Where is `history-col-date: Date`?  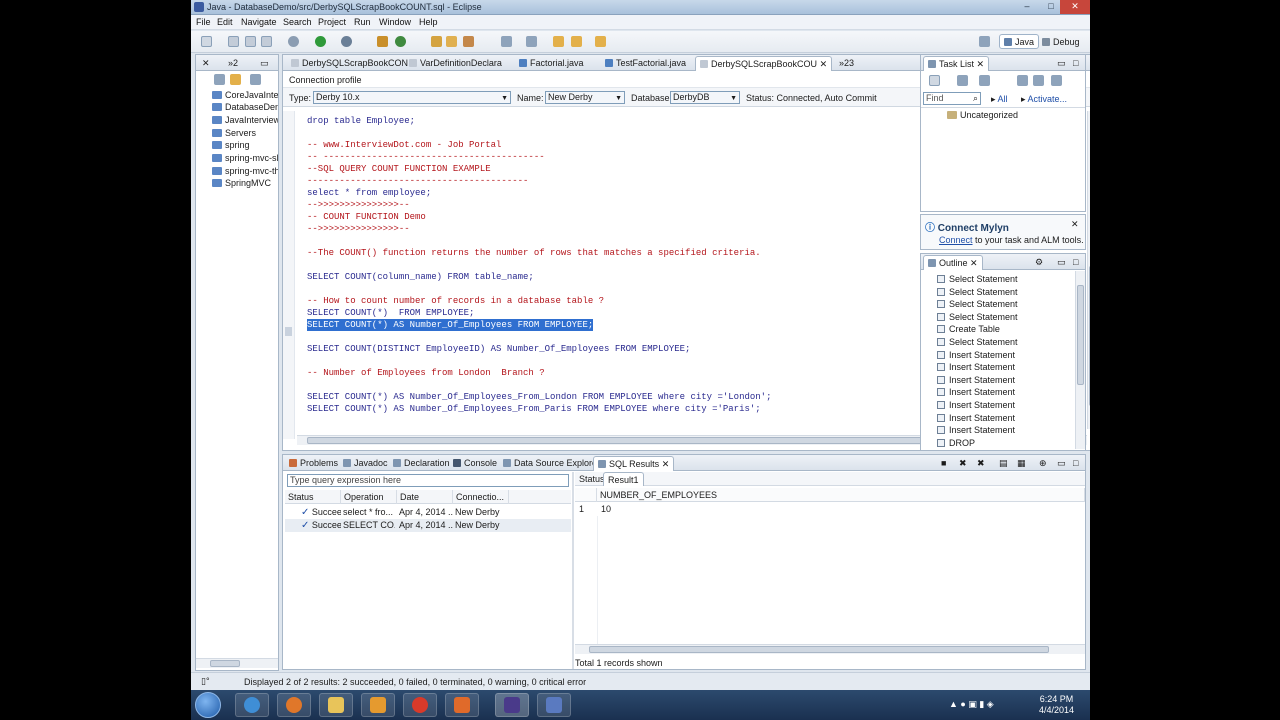 history-col-date: Date is located at coordinates (425, 497).